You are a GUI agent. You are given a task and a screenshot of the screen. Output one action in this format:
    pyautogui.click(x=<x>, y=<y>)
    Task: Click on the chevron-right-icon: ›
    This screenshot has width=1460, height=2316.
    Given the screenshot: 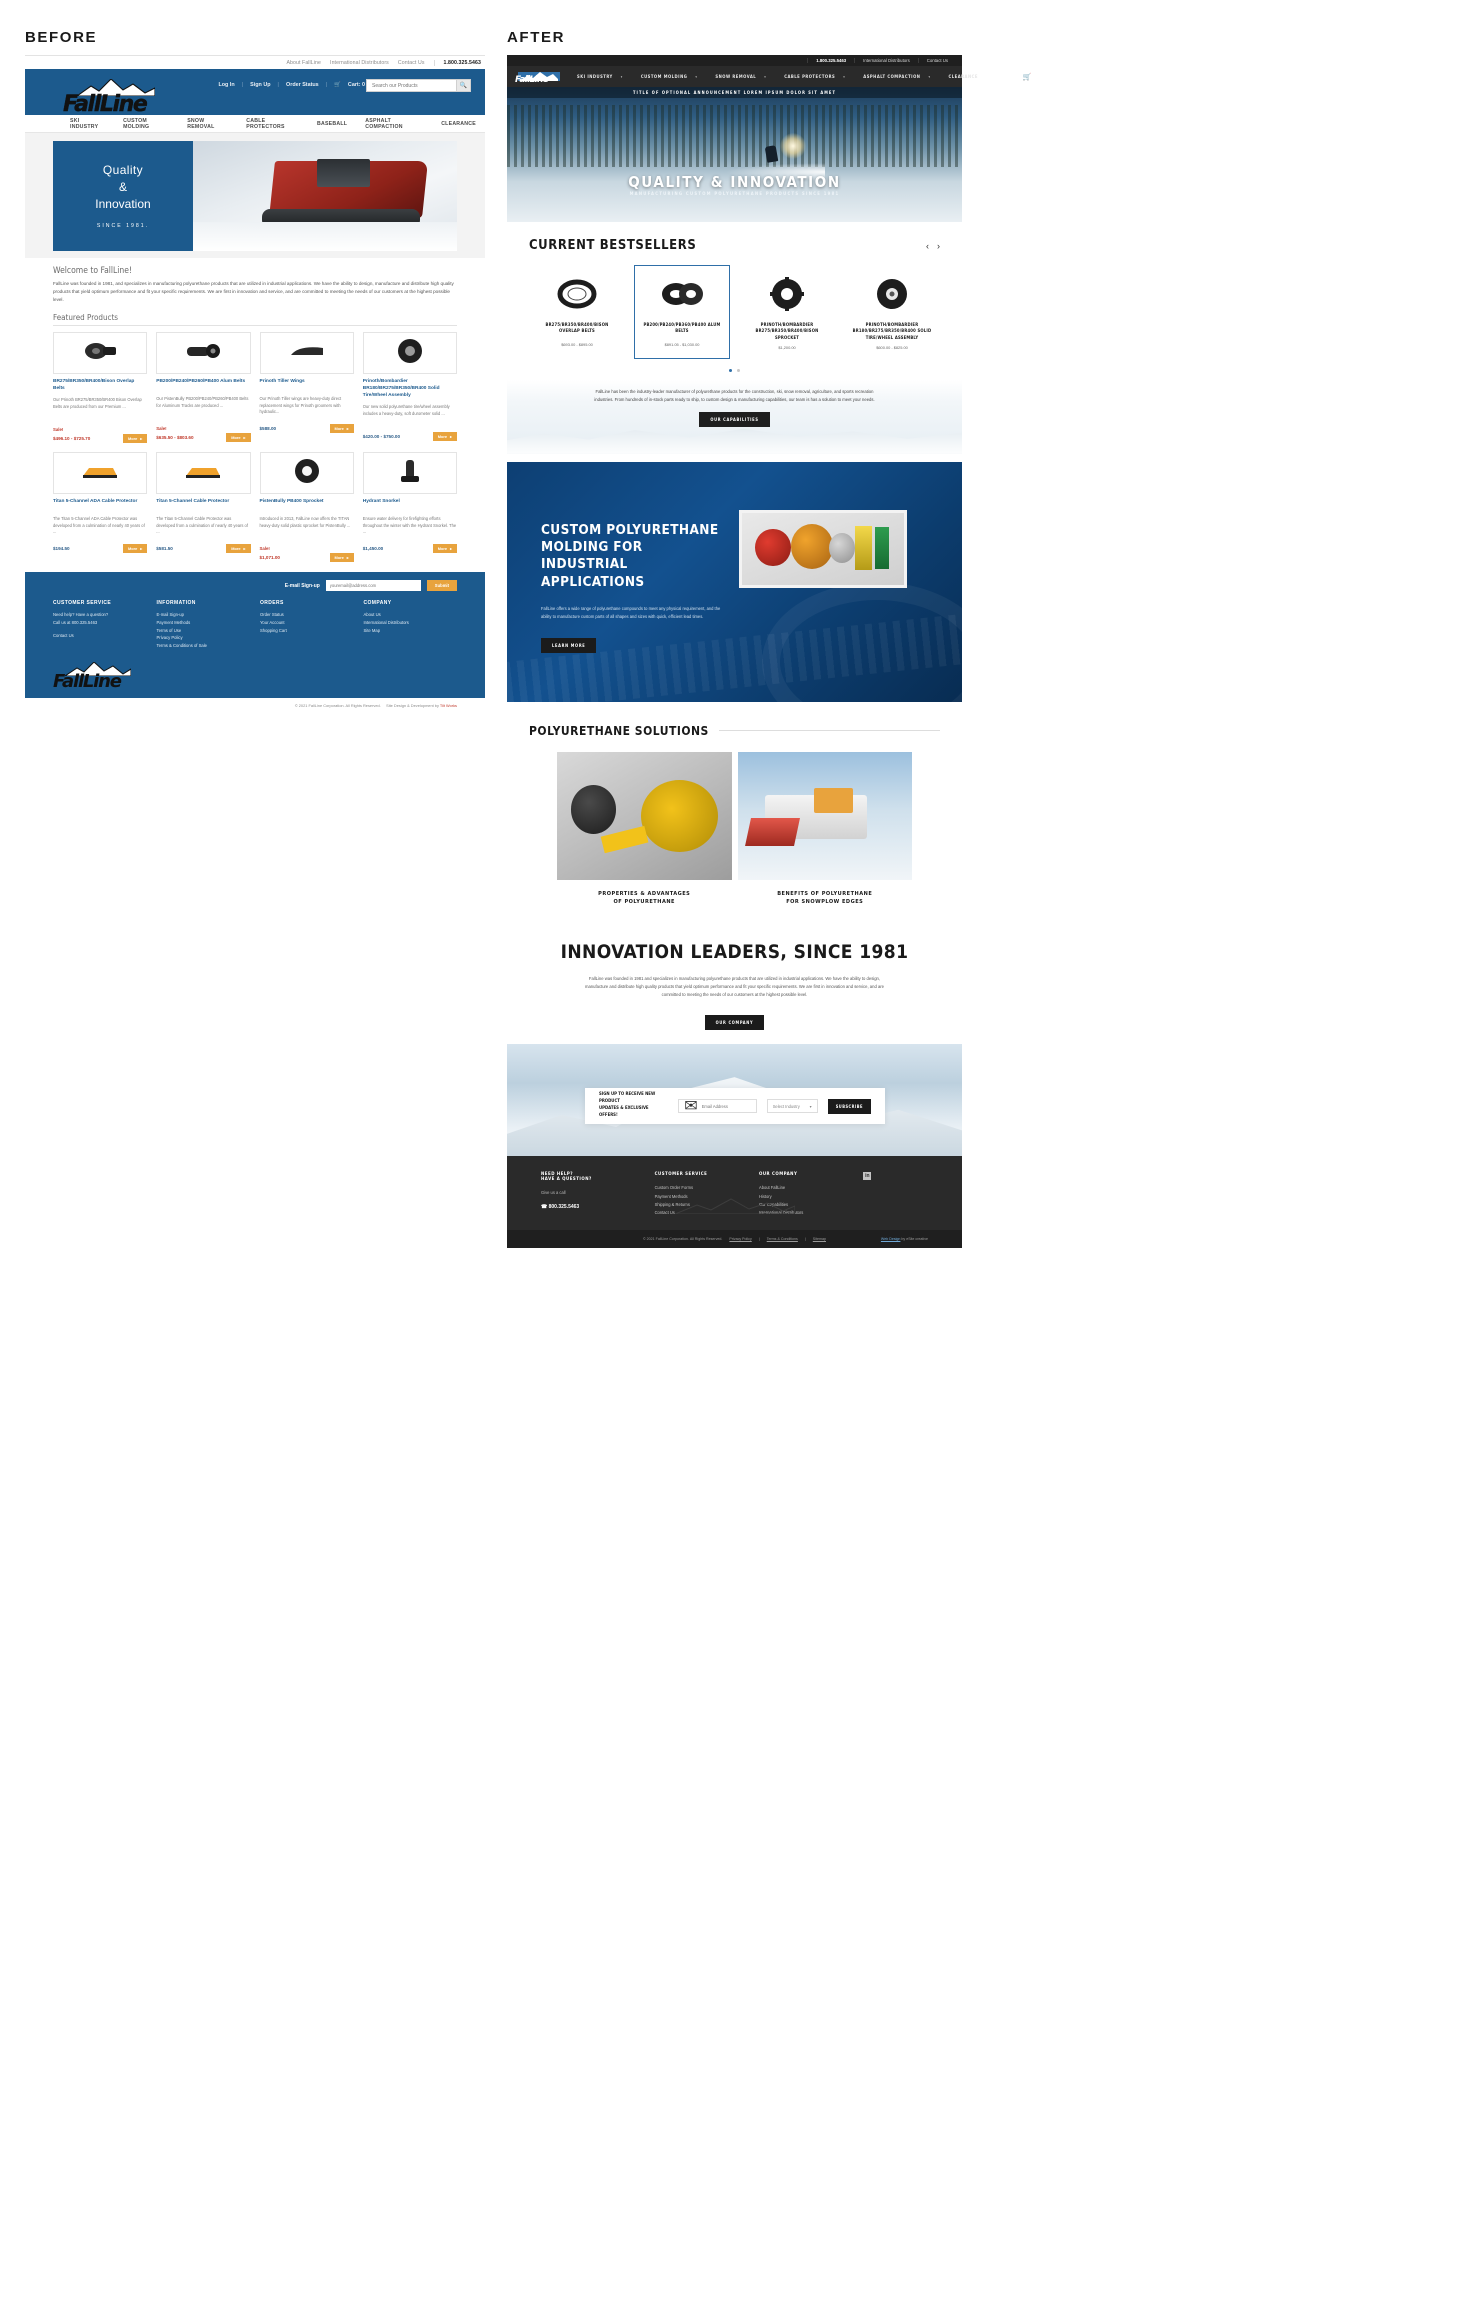 What is the action you would take?
    pyautogui.click(x=938, y=246)
    